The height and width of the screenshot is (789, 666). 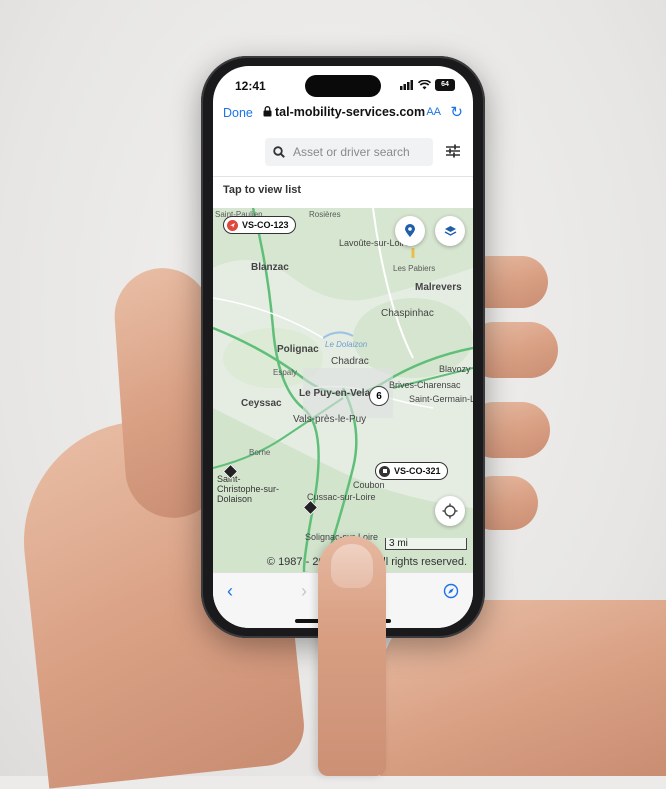 I want to click on map-pin-icon, so click(x=410, y=230).